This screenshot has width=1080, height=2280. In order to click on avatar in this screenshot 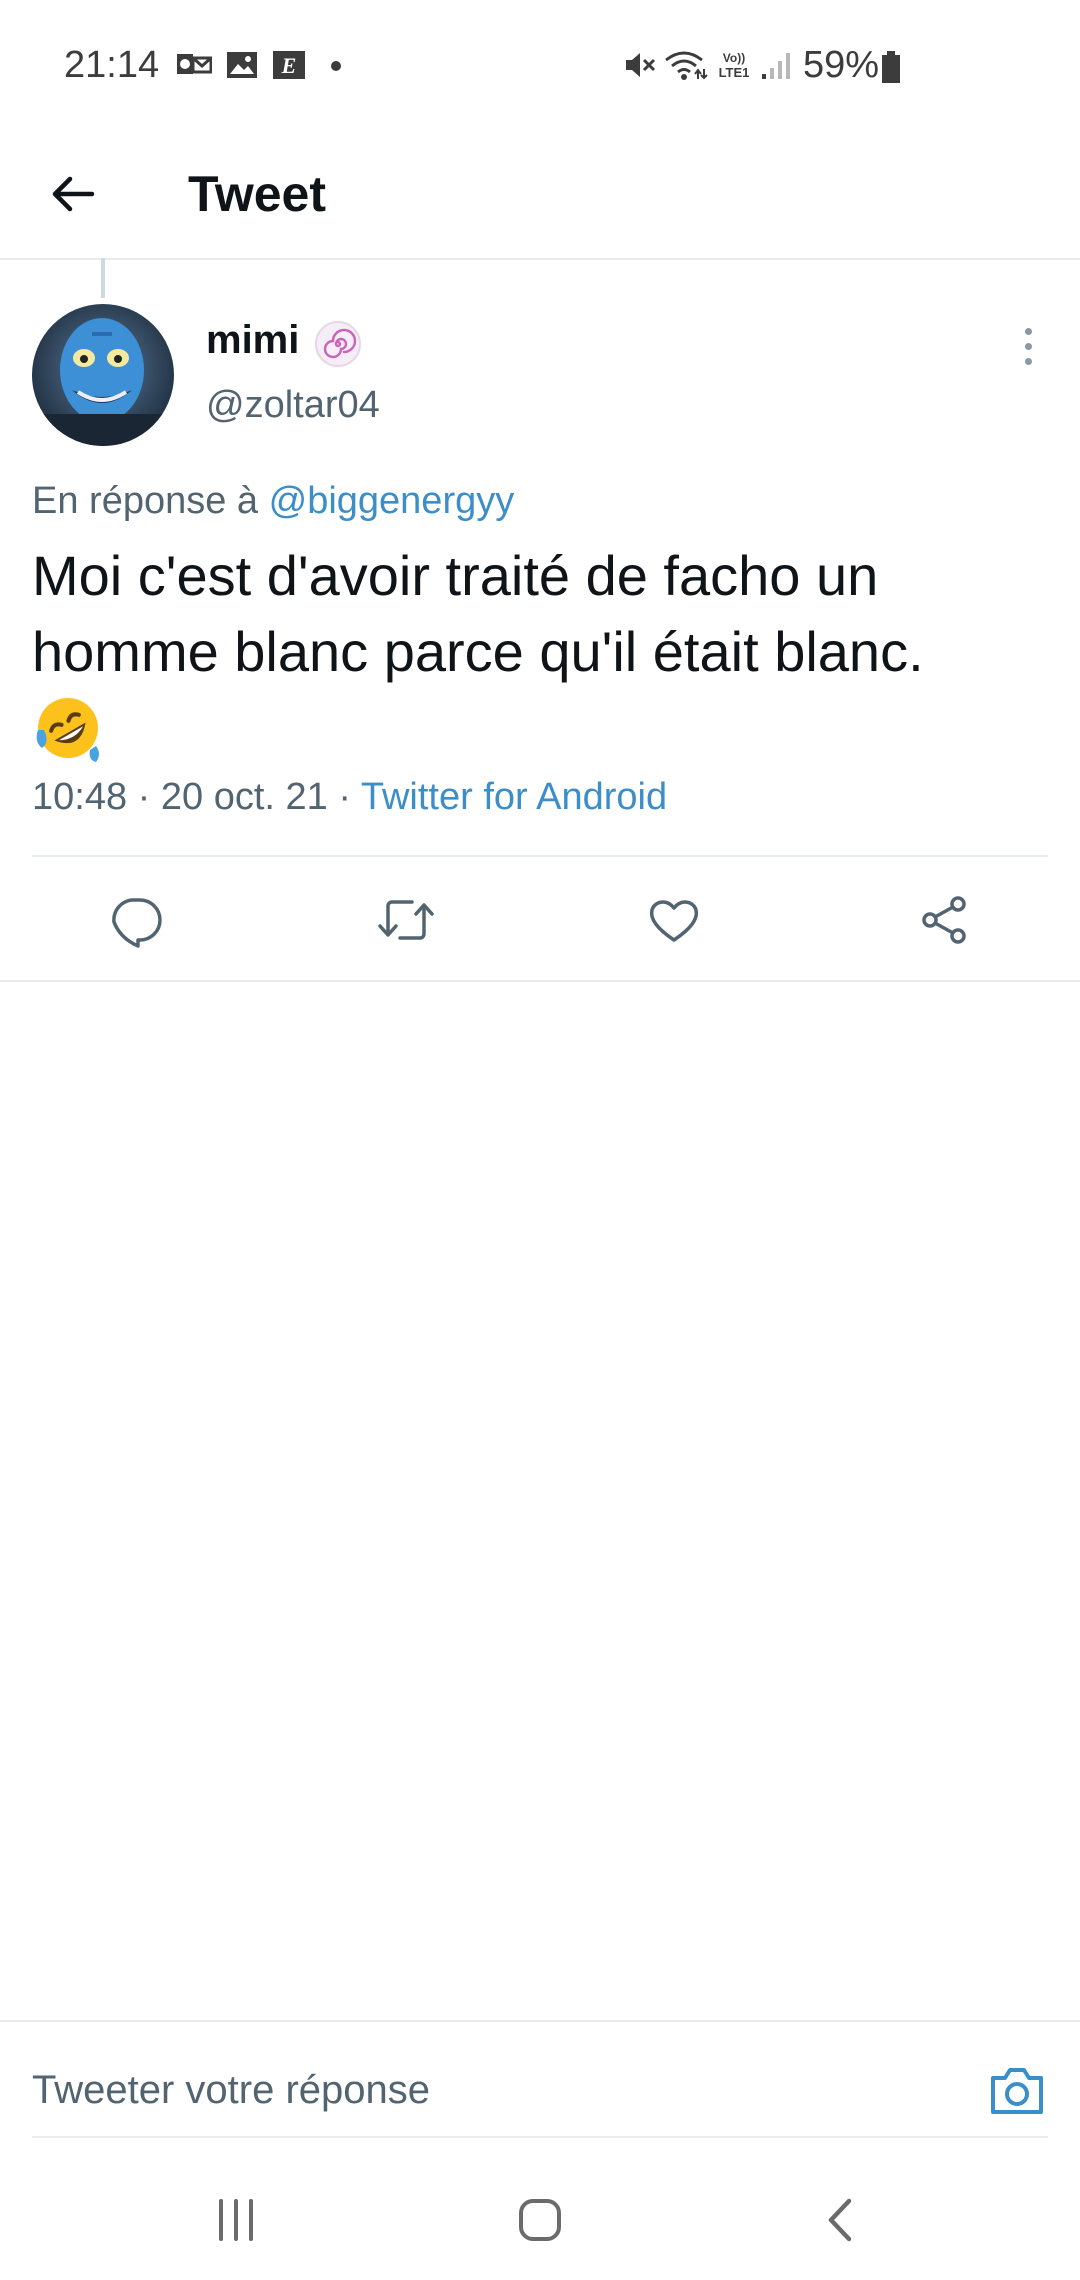, I will do `click(103, 375)`.